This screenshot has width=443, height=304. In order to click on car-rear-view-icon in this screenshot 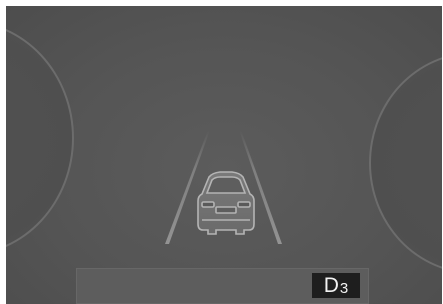, I will do `click(226, 203)`.